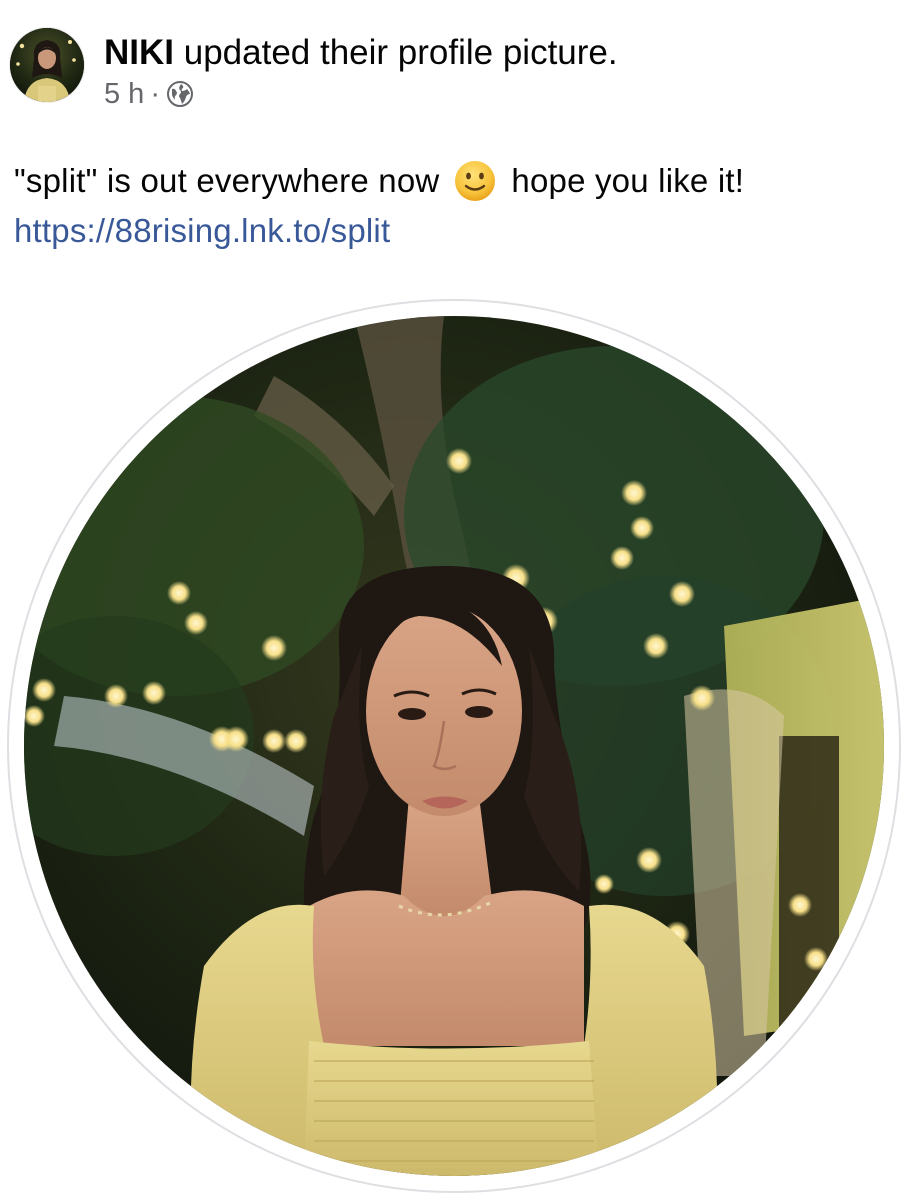 Image resolution: width=902 pixels, height=1200 pixels. What do you see at coordinates (180, 94) in the screenshot?
I see `globe-icon` at bounding box center [180, 94].